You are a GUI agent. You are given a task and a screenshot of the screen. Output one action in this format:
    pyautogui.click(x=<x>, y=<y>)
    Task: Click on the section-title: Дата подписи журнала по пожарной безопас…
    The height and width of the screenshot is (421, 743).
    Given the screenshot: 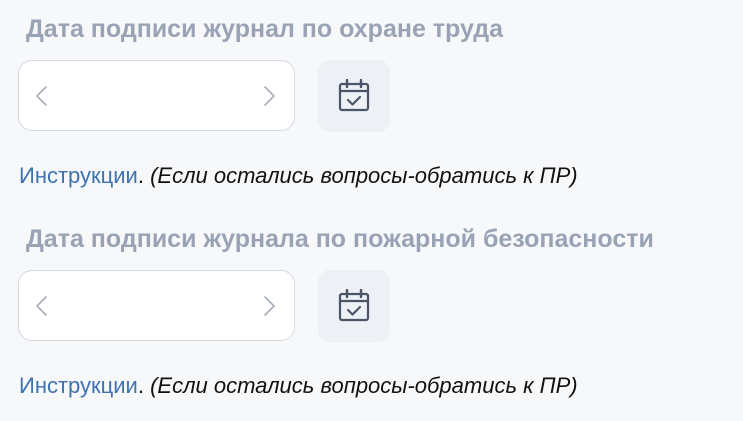 What is the action you would take?
    pyautogui.click(x=340, y=239)
    